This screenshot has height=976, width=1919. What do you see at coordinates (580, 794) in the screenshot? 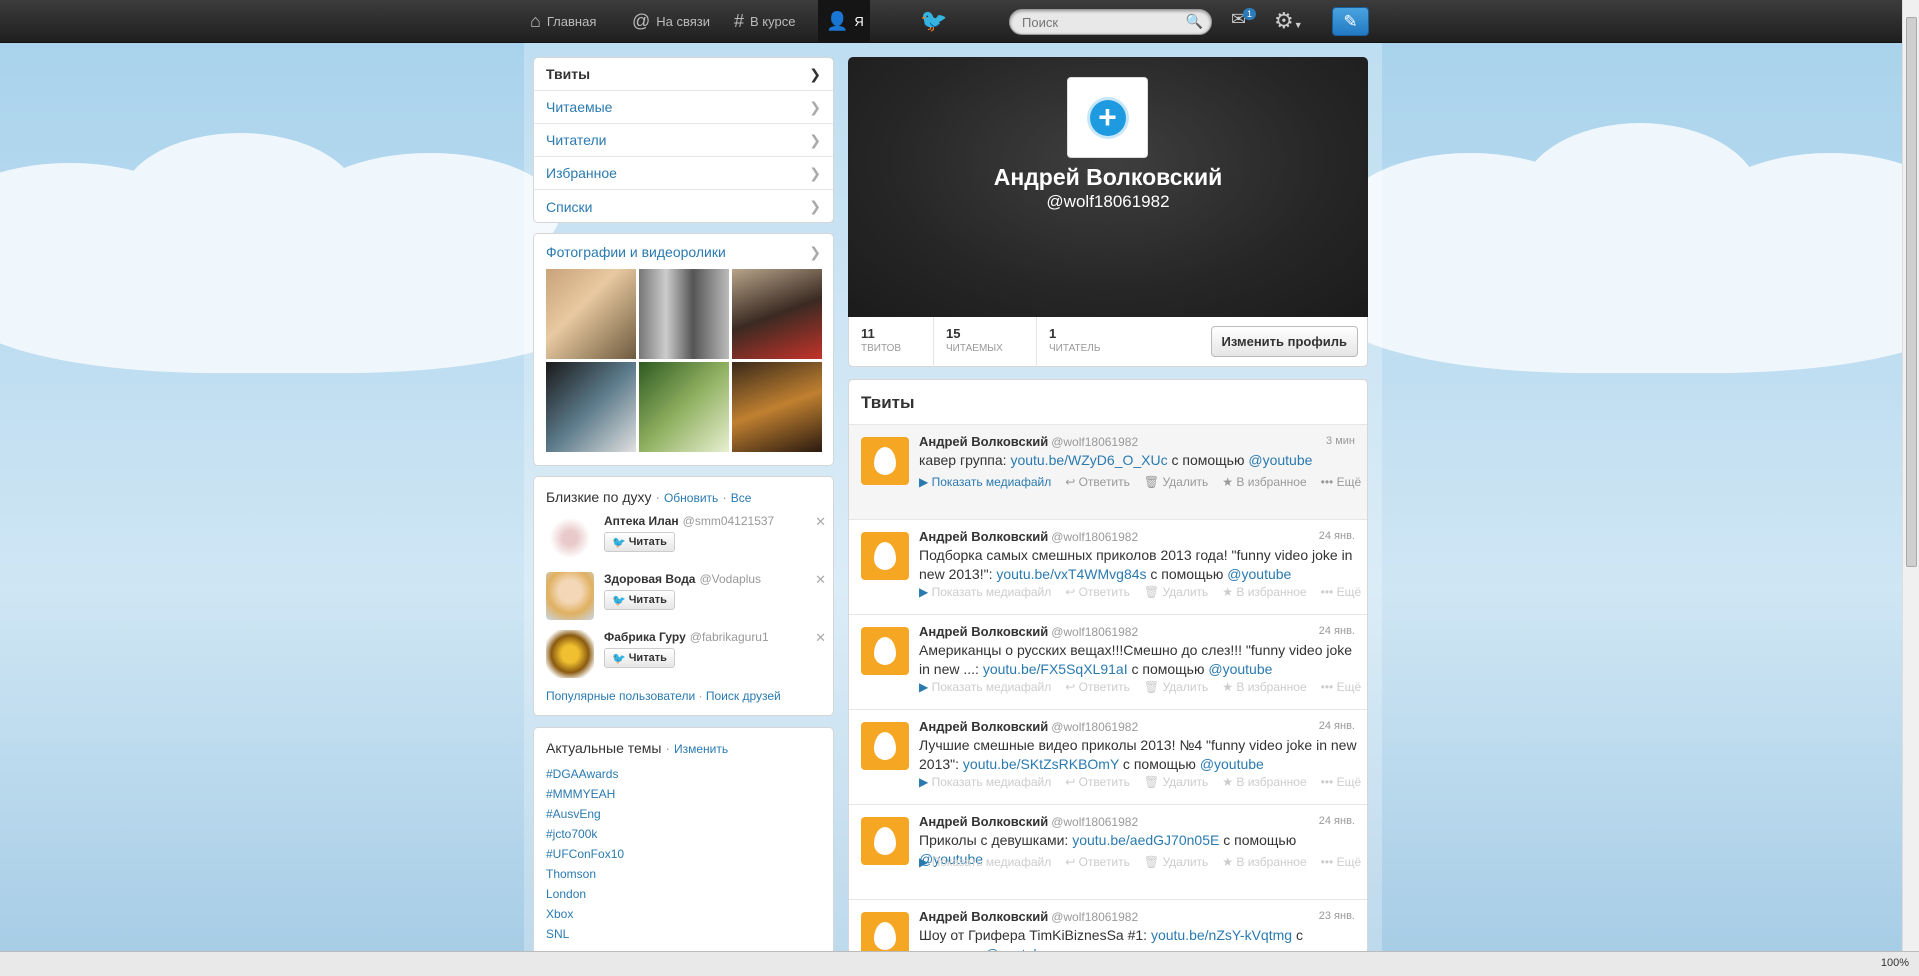
I see `trend-item: #MMMYEAH` at bounding box center [580, 794].